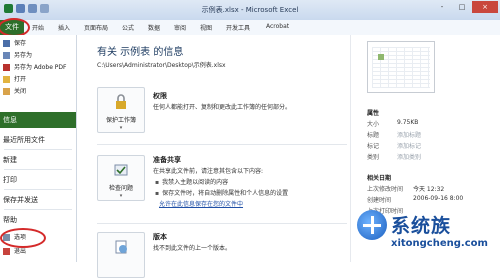 The width and height of the screenshot is (500, 278). What do you see at coordinates (64, 27) in the screenshot?
I see `tab-insert: 插入` at bounding box center [64, 27].